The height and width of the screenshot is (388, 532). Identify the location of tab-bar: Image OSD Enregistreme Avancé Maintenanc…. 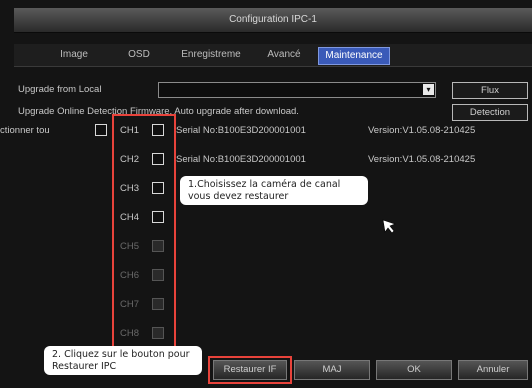
(273, 55).